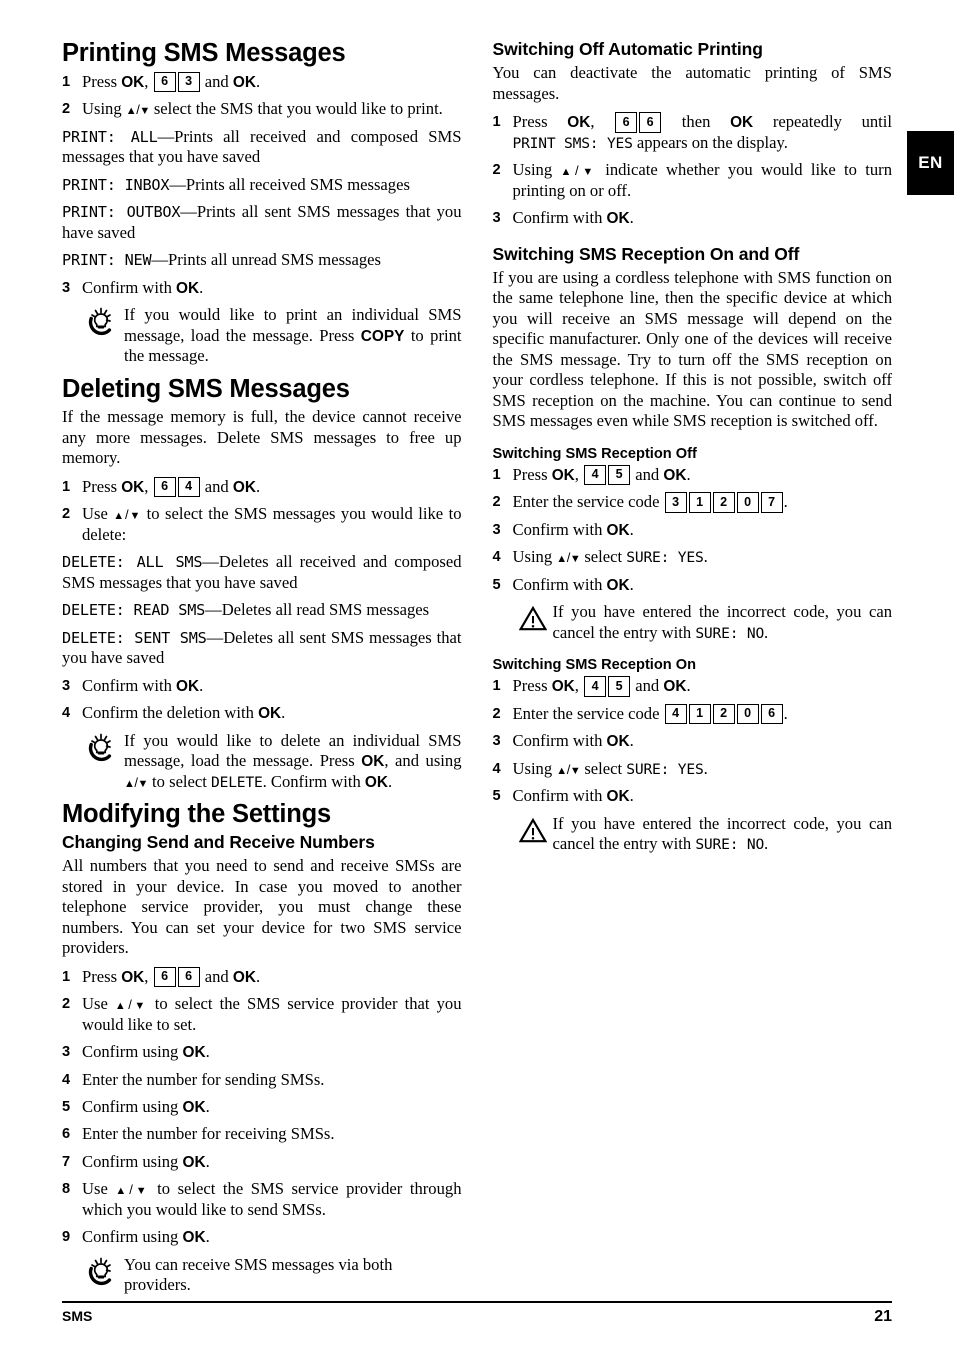  I want to click on step-item: 5 Confirm using OK., so click(262, 1107).